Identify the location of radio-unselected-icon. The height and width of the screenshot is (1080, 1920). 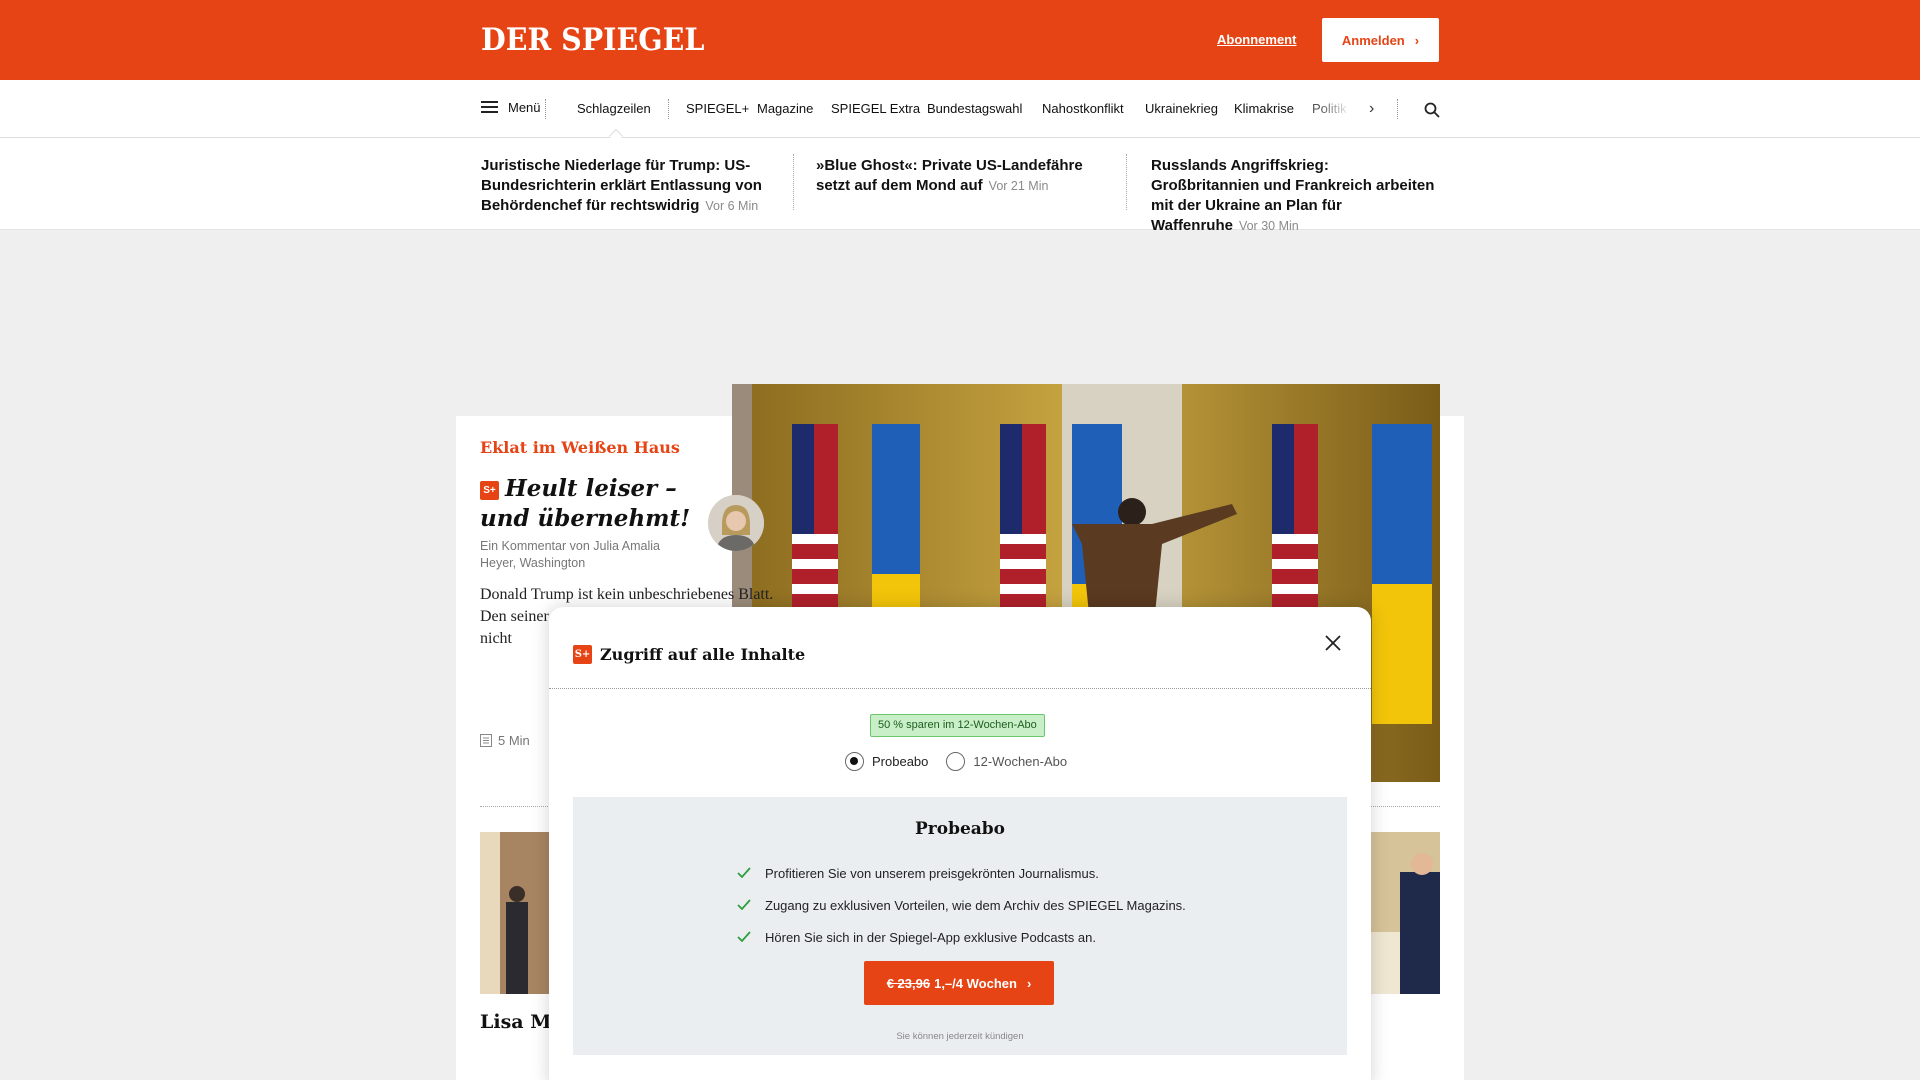
(956, 761).